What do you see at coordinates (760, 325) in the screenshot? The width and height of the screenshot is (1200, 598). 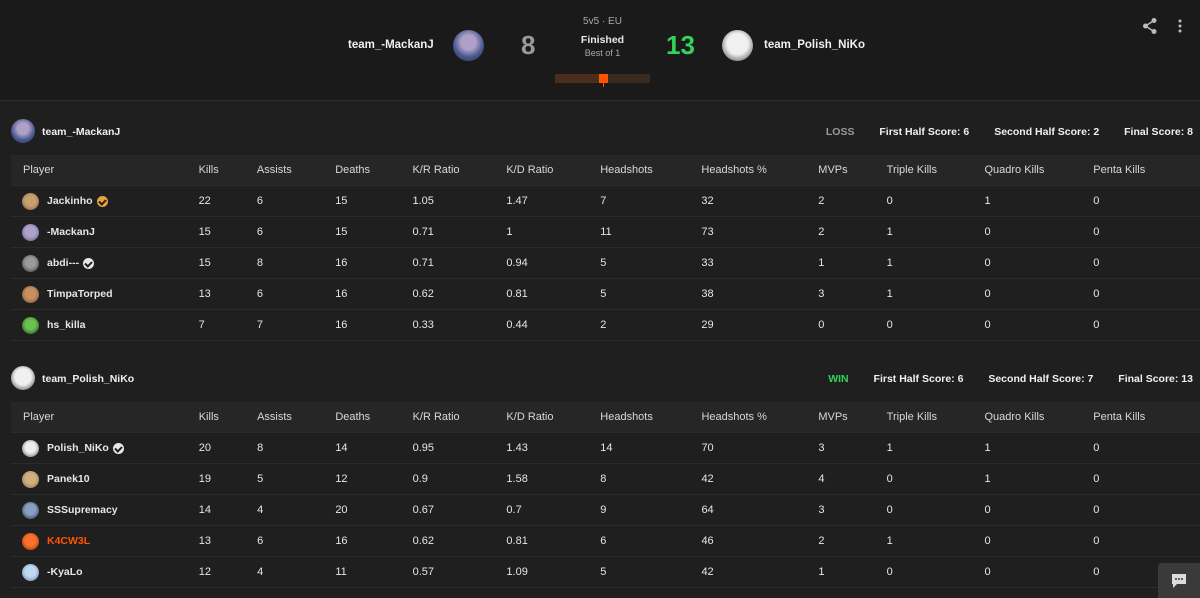 I see `stat-cell: 29` at bounding box center [760, 325].